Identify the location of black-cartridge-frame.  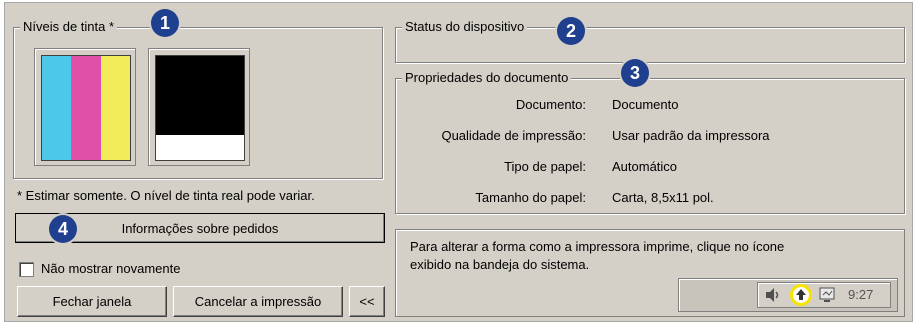
(199, 107).